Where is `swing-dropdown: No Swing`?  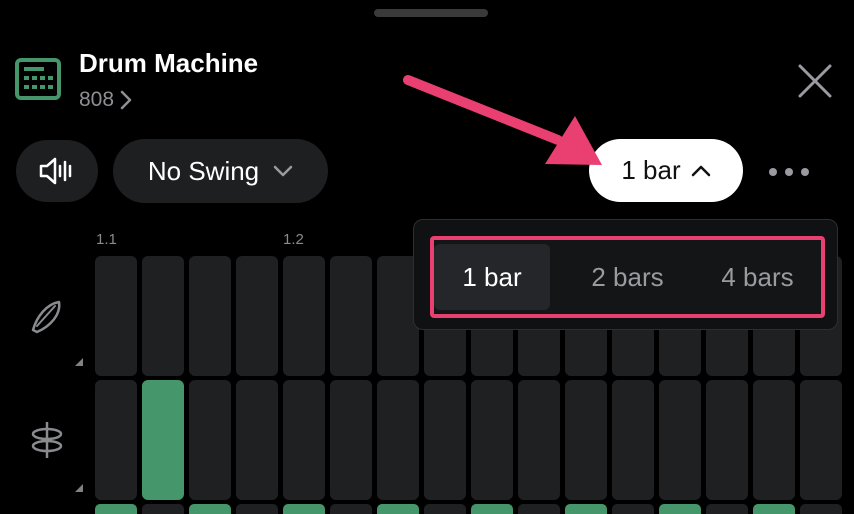
swing-dropdown: No Swing is located at coordinates (220, 171).